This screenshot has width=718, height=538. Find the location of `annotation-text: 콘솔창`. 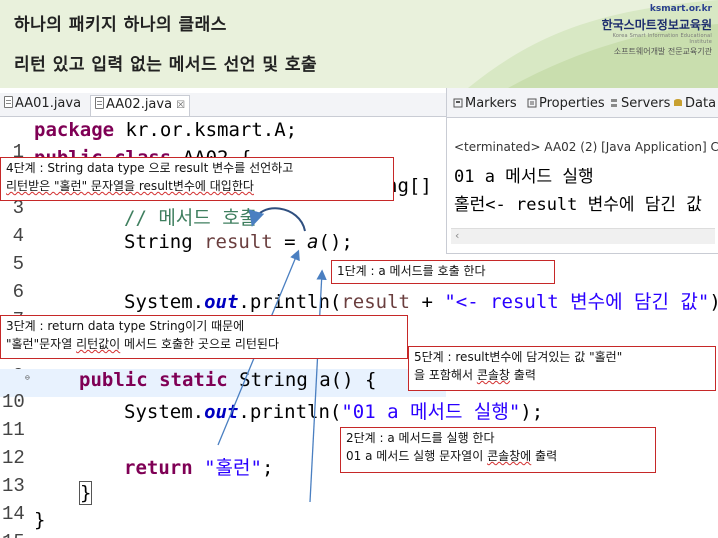

annotation-text: 콘솔창 is located at coordinates (493, 375).